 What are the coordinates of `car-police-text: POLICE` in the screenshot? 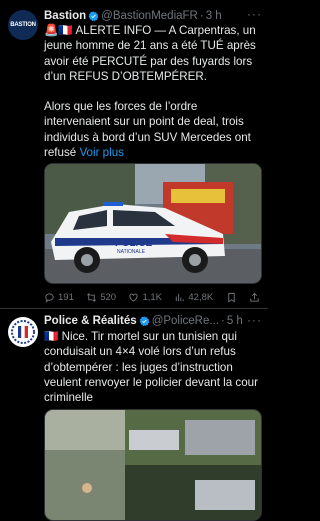 It's located at (134, 243).